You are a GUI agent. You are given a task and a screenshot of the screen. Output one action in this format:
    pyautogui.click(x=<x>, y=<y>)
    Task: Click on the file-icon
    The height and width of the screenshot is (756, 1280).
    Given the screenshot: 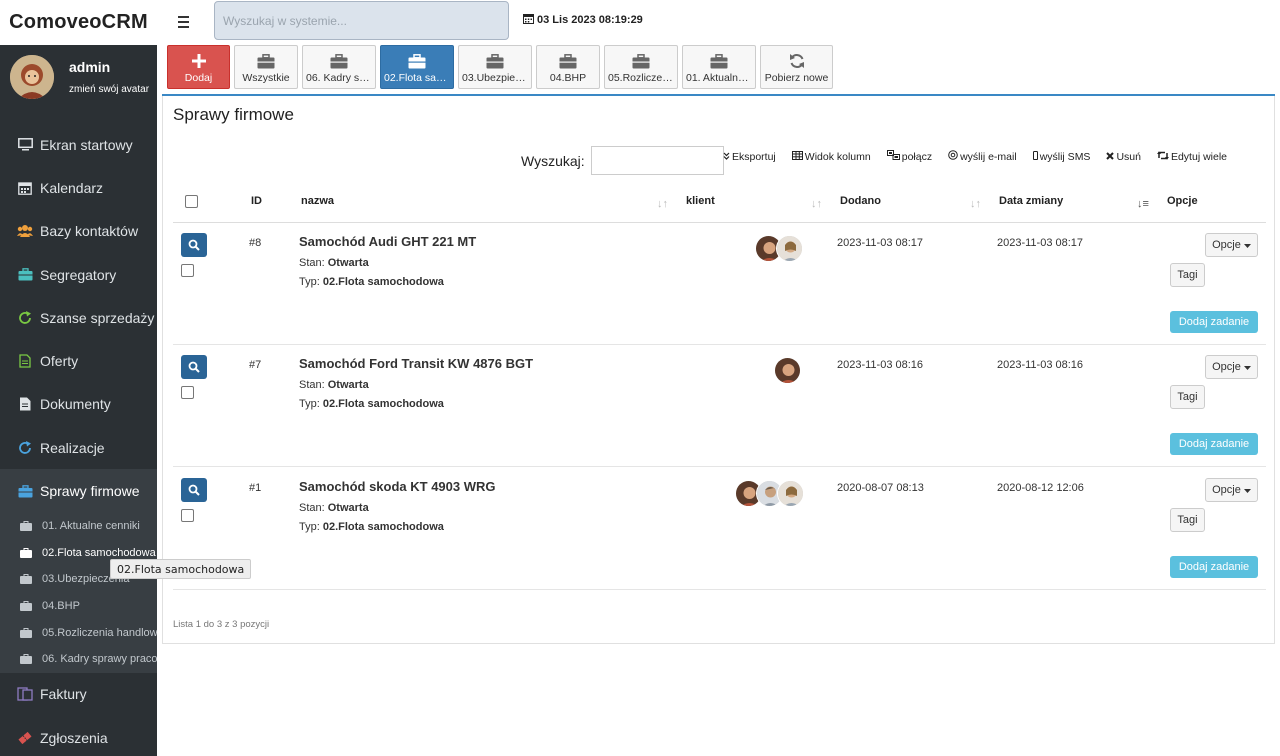 What is the action you would take?
    pyautogui.click(x=25, y=361)
    